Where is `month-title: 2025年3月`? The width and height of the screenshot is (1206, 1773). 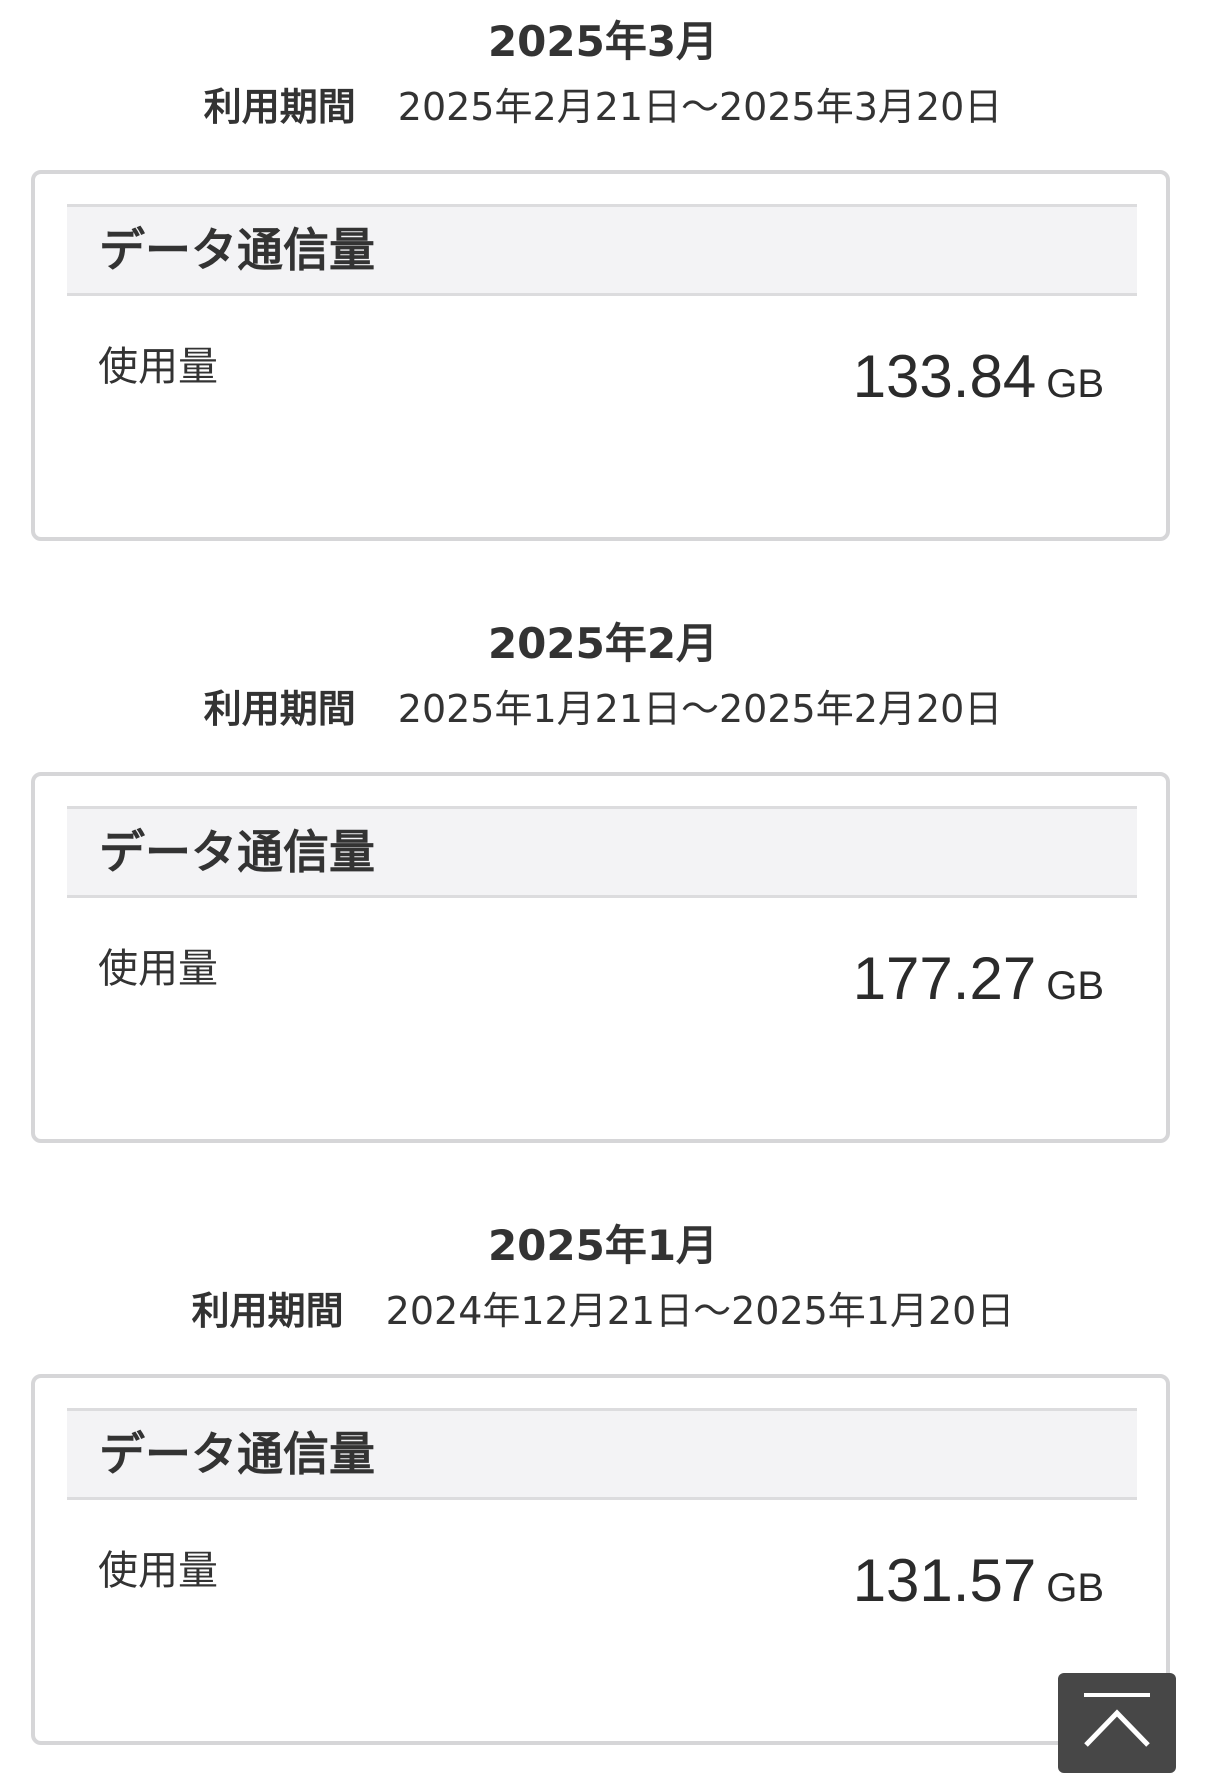
month-title: 2025年3月 is located at coordinates (603, 41).